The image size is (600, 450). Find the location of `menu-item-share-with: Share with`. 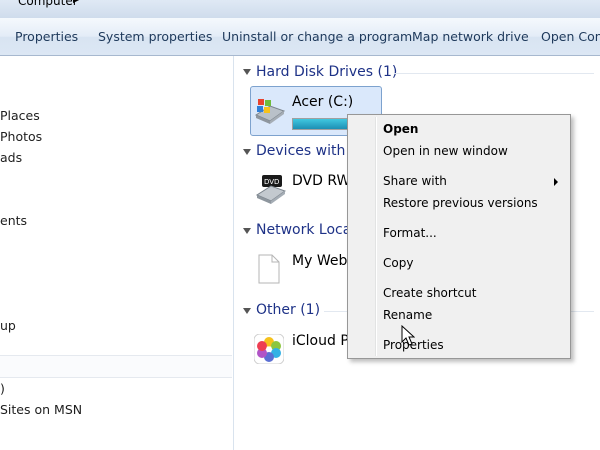

menu-item-share-with: Share with is located at coordinates (415, 181).